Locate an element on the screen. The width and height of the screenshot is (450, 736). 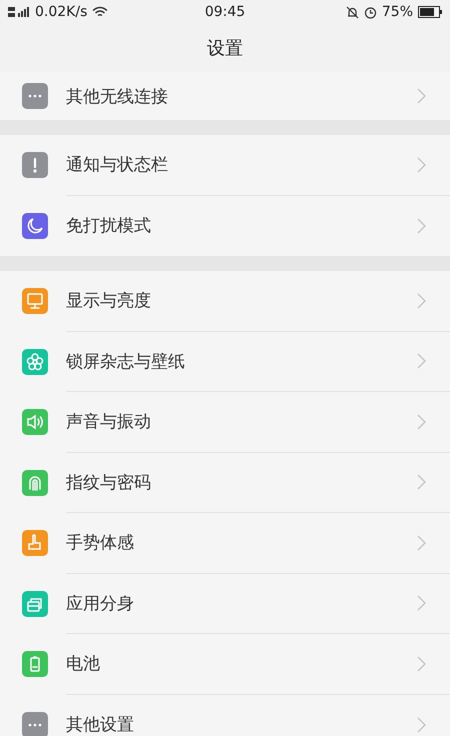
settings-item: 应用分身 is located at coordinates (225, 604).